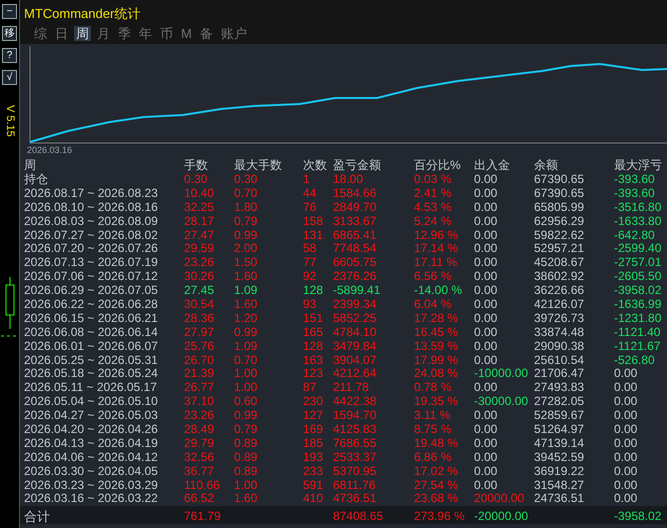  Describe the element at coordinates (560, 249) in the screenshot. I see `table-cell-text: 52957.21` at that location.